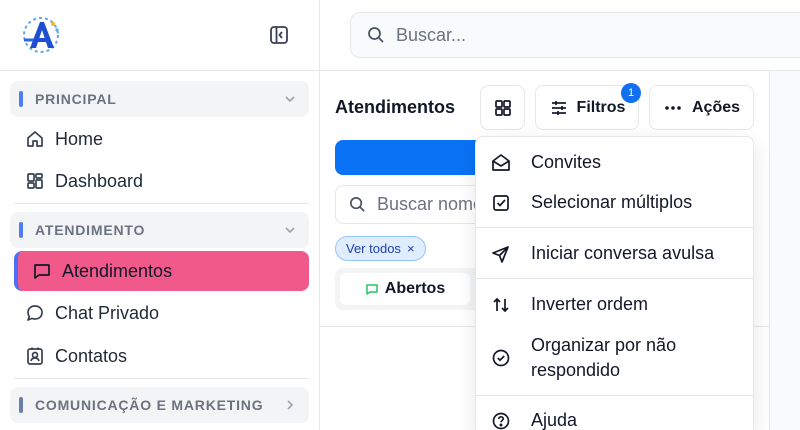 The height and width of the screenshot is (430, 800). What do you see at coordinates (91, 355) in the screenshot?
I see `sidebar-item-label: Contatos` at bounding box center [91, 355].